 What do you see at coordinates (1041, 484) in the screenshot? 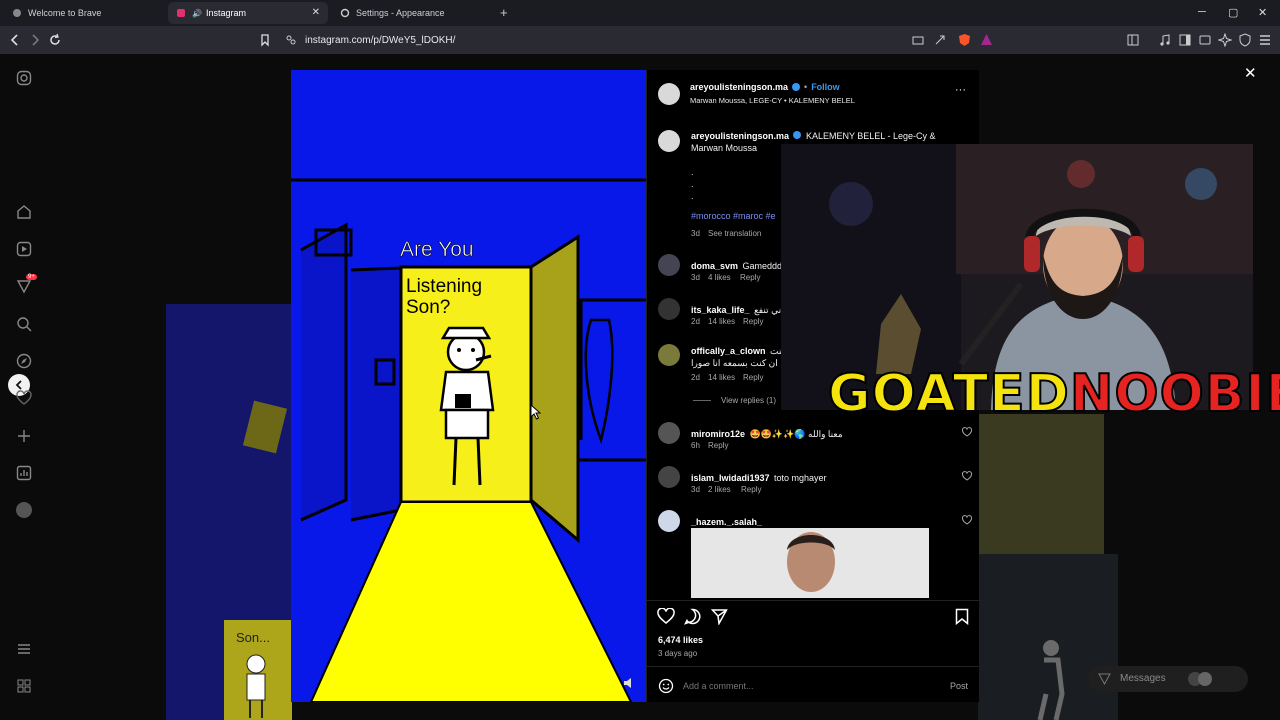
I see `background-post-thumb-right` at bounding box center [1041, 484].